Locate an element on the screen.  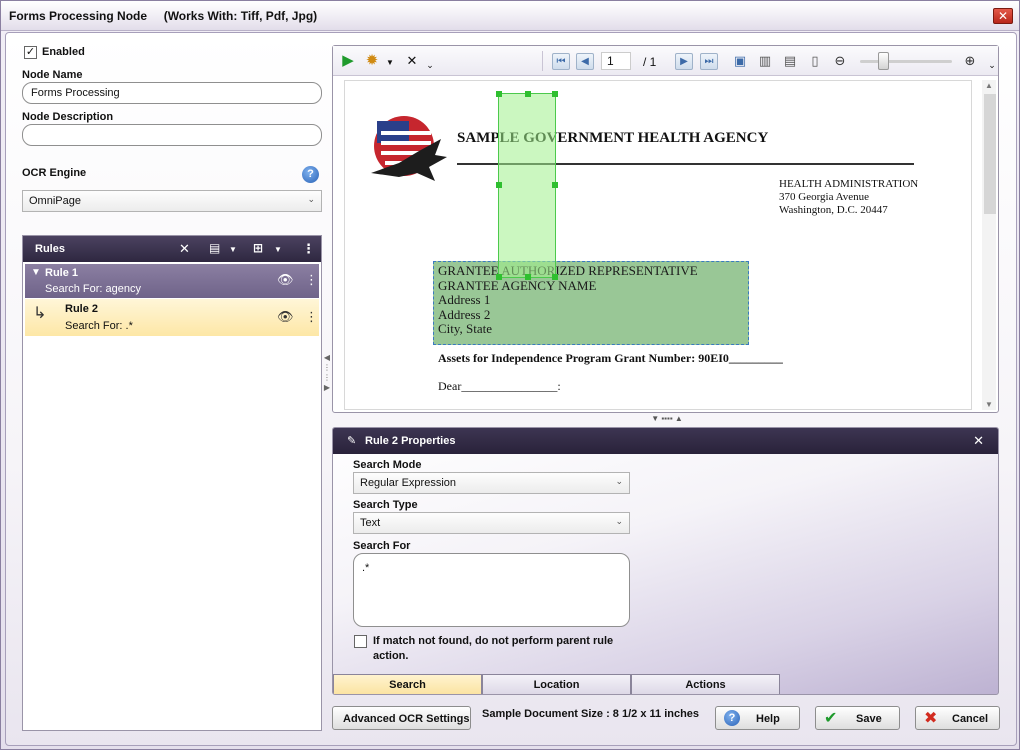
delete-rule-icon: ✕ is located at coordinates (184, 249).